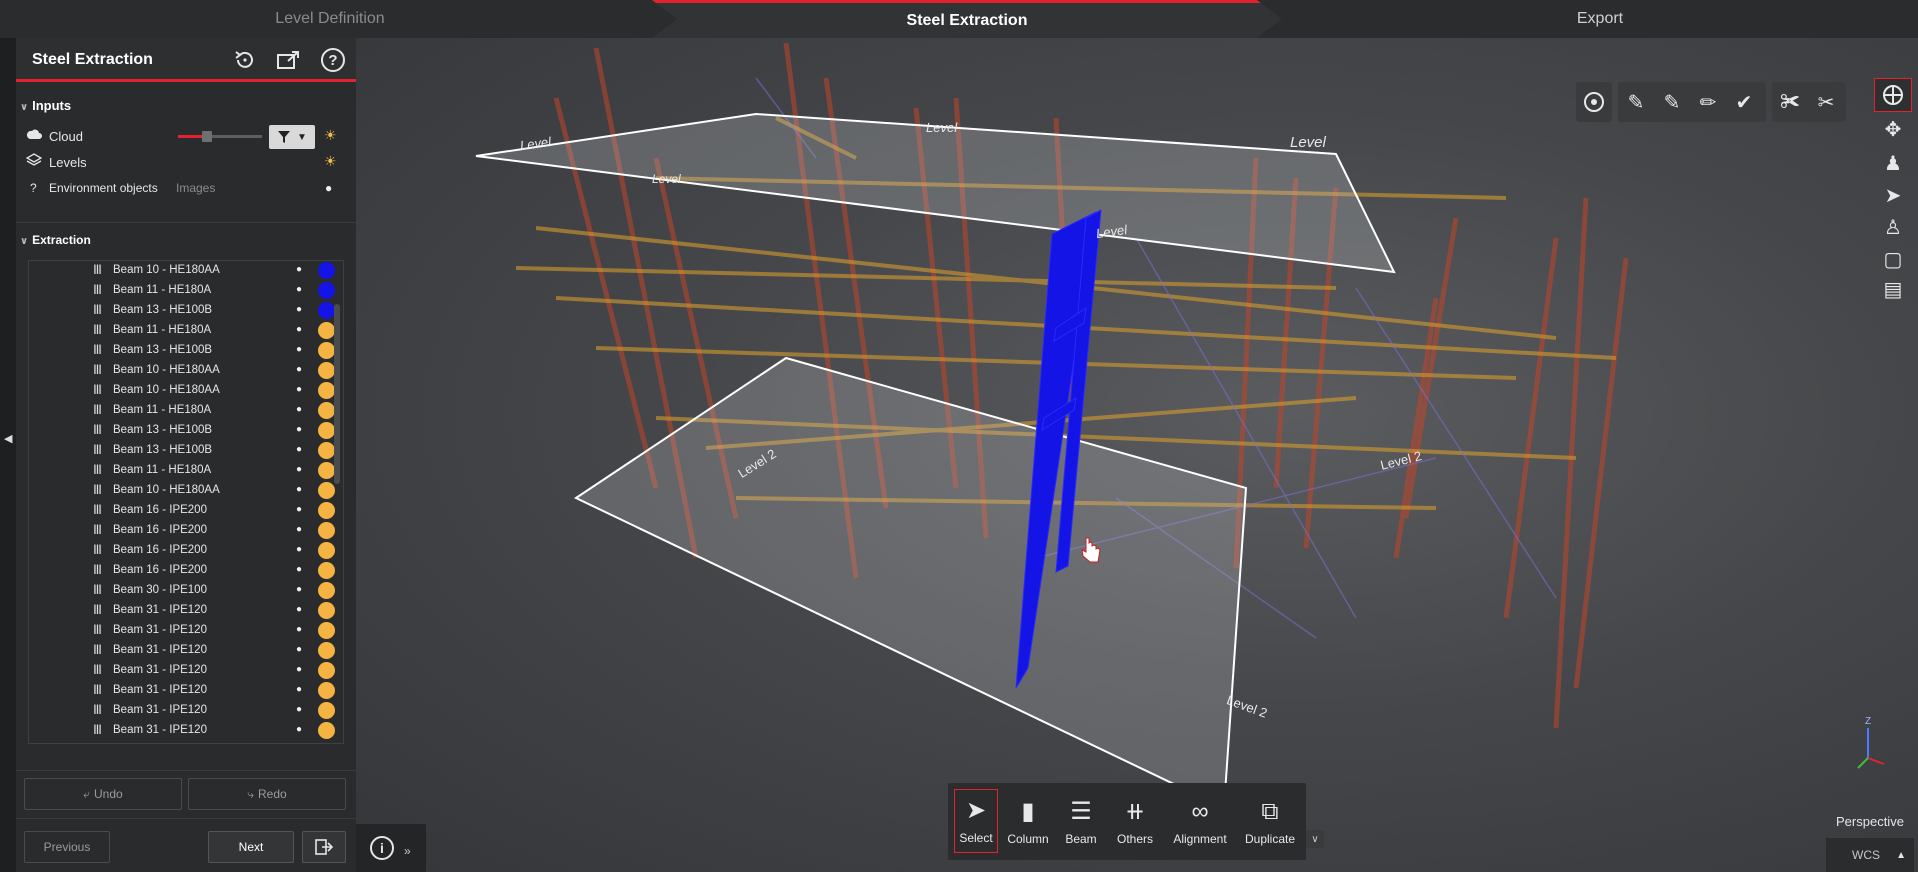  I want to click on info-panel-toggle: i », so click(391, 848).